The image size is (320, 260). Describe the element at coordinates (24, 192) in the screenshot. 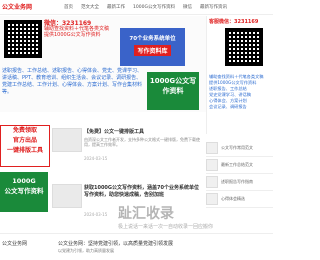

I see `left-green-ad: 1000G 公文写作资料` at that location.